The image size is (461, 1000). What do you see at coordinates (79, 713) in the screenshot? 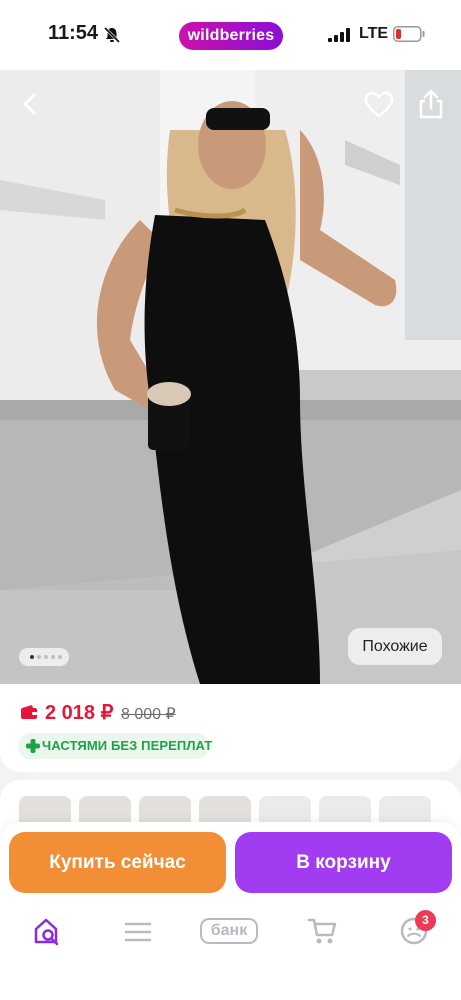
I see `current-price: 2 018 ₽` at bounding box center [79, 713].